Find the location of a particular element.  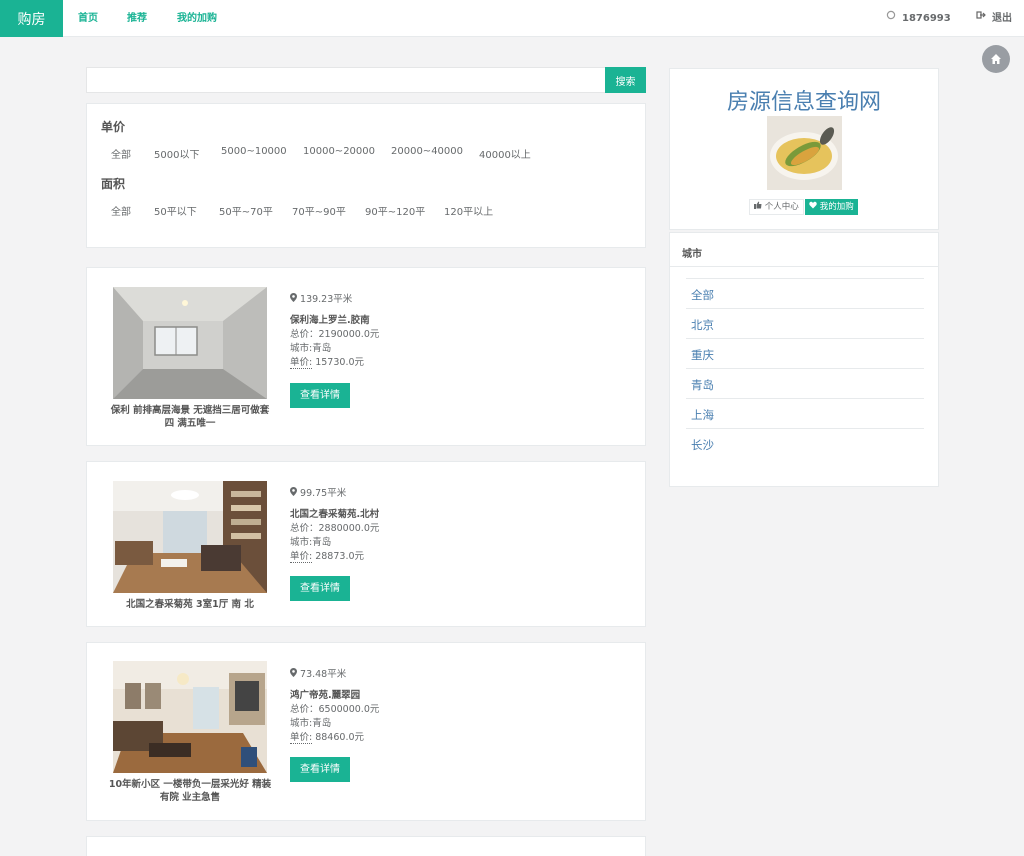

user-icon is located at coordinates (891, 18).